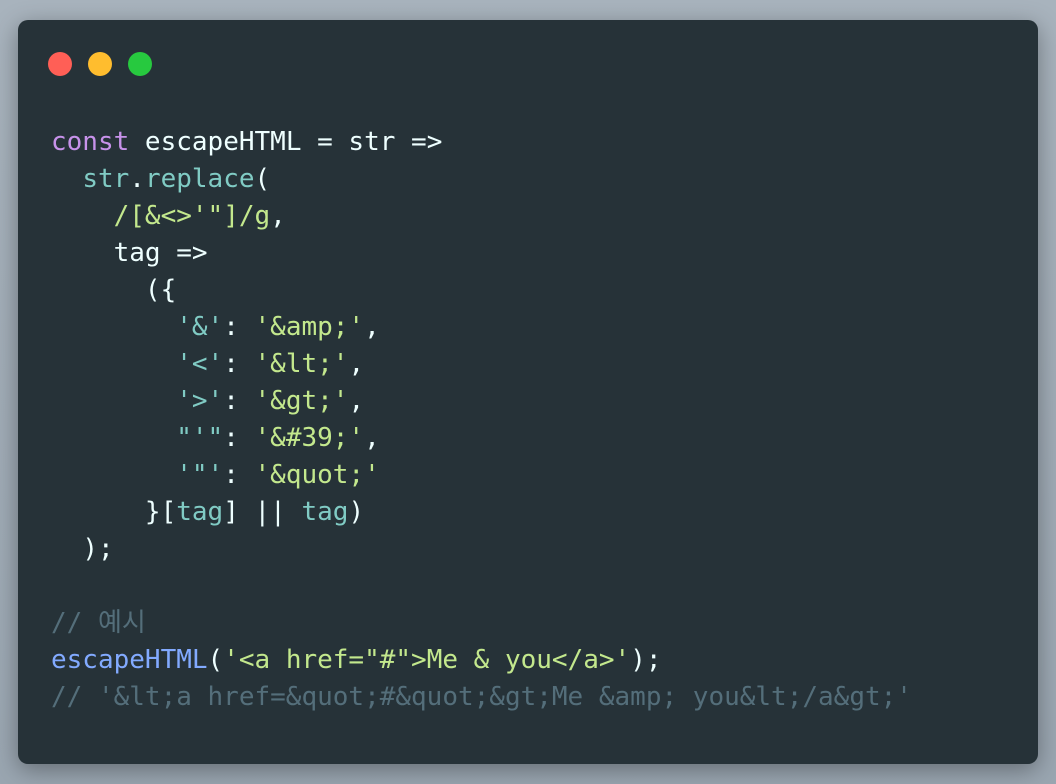  What do you see at coordinates (98, 549) in the screenshot?
I see `statement-end: );` at bounding box center [98, 549].